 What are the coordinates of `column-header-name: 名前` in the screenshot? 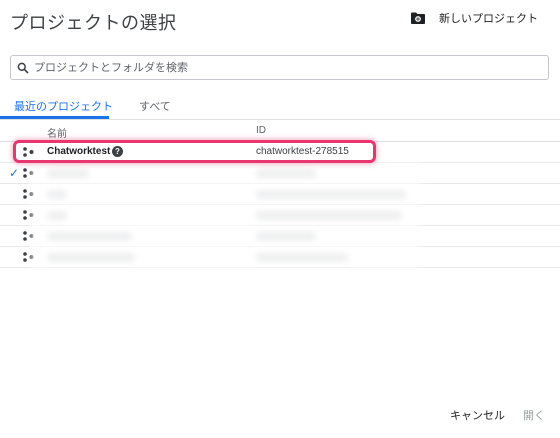 It's located at (57, 134).